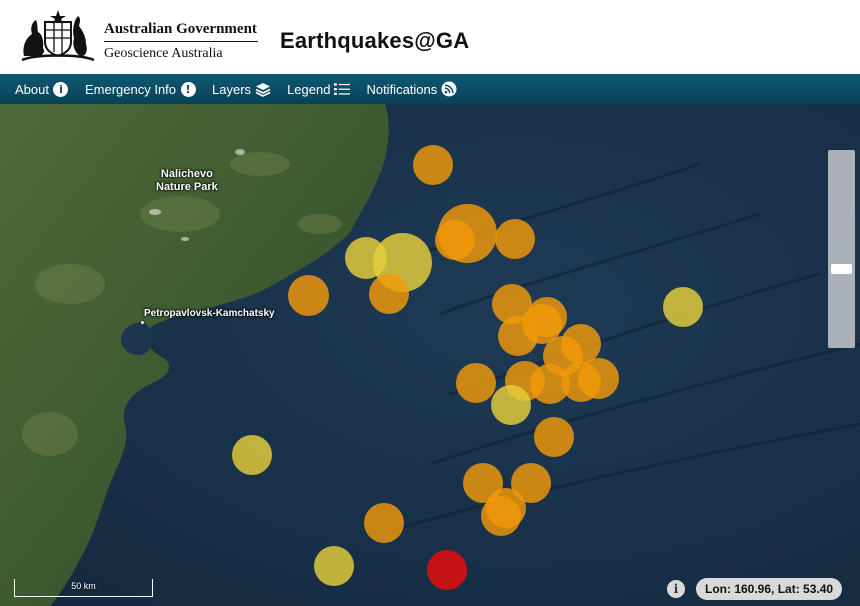 The width and height of the screenshot is (860, 606). Describe the element at coordinates (769, 589) in the screenshot. I see `coordinate-readout: Lon: 160.96, Lat: 53.40` at that location.